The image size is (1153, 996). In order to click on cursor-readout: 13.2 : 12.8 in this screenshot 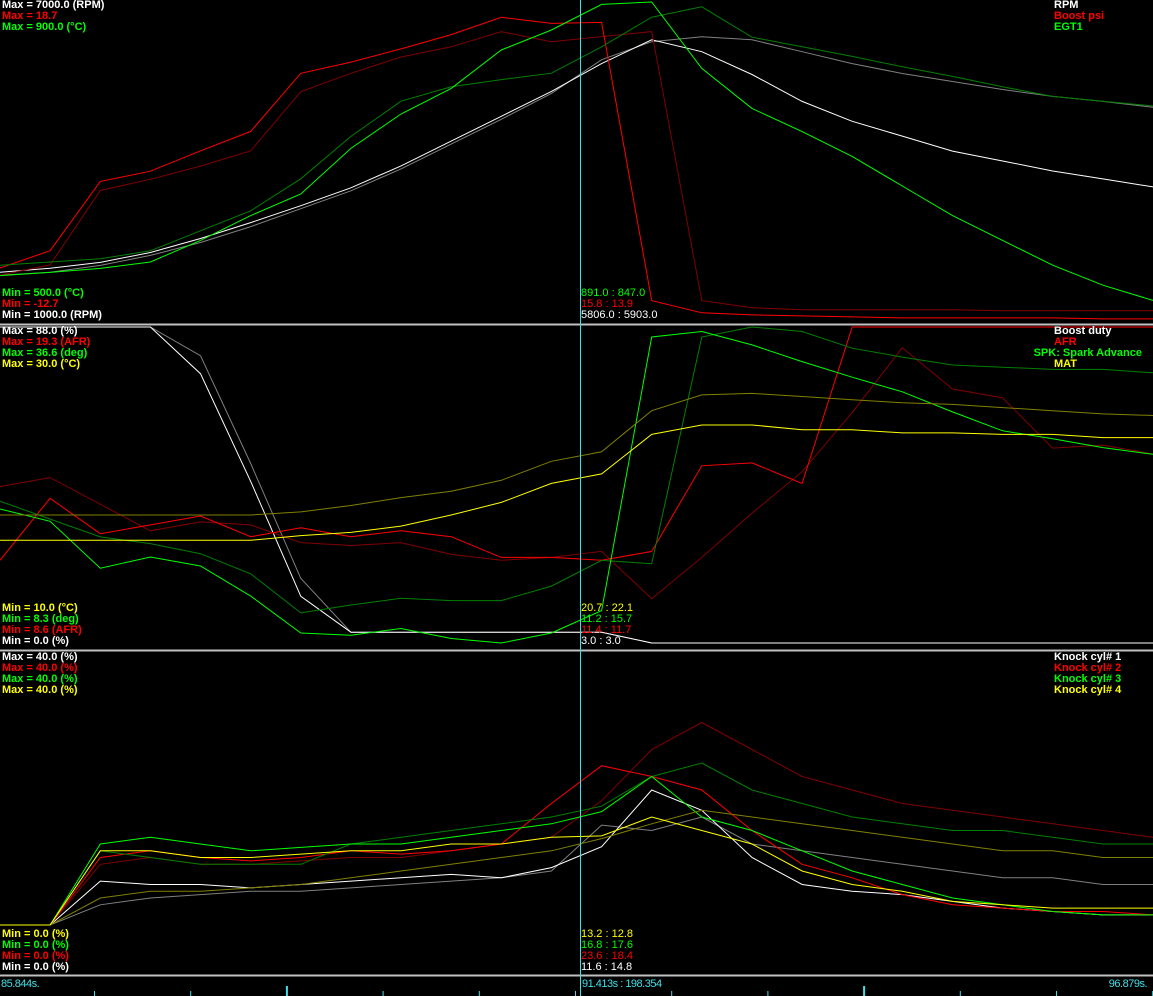, I will do `click(607, 934)`.